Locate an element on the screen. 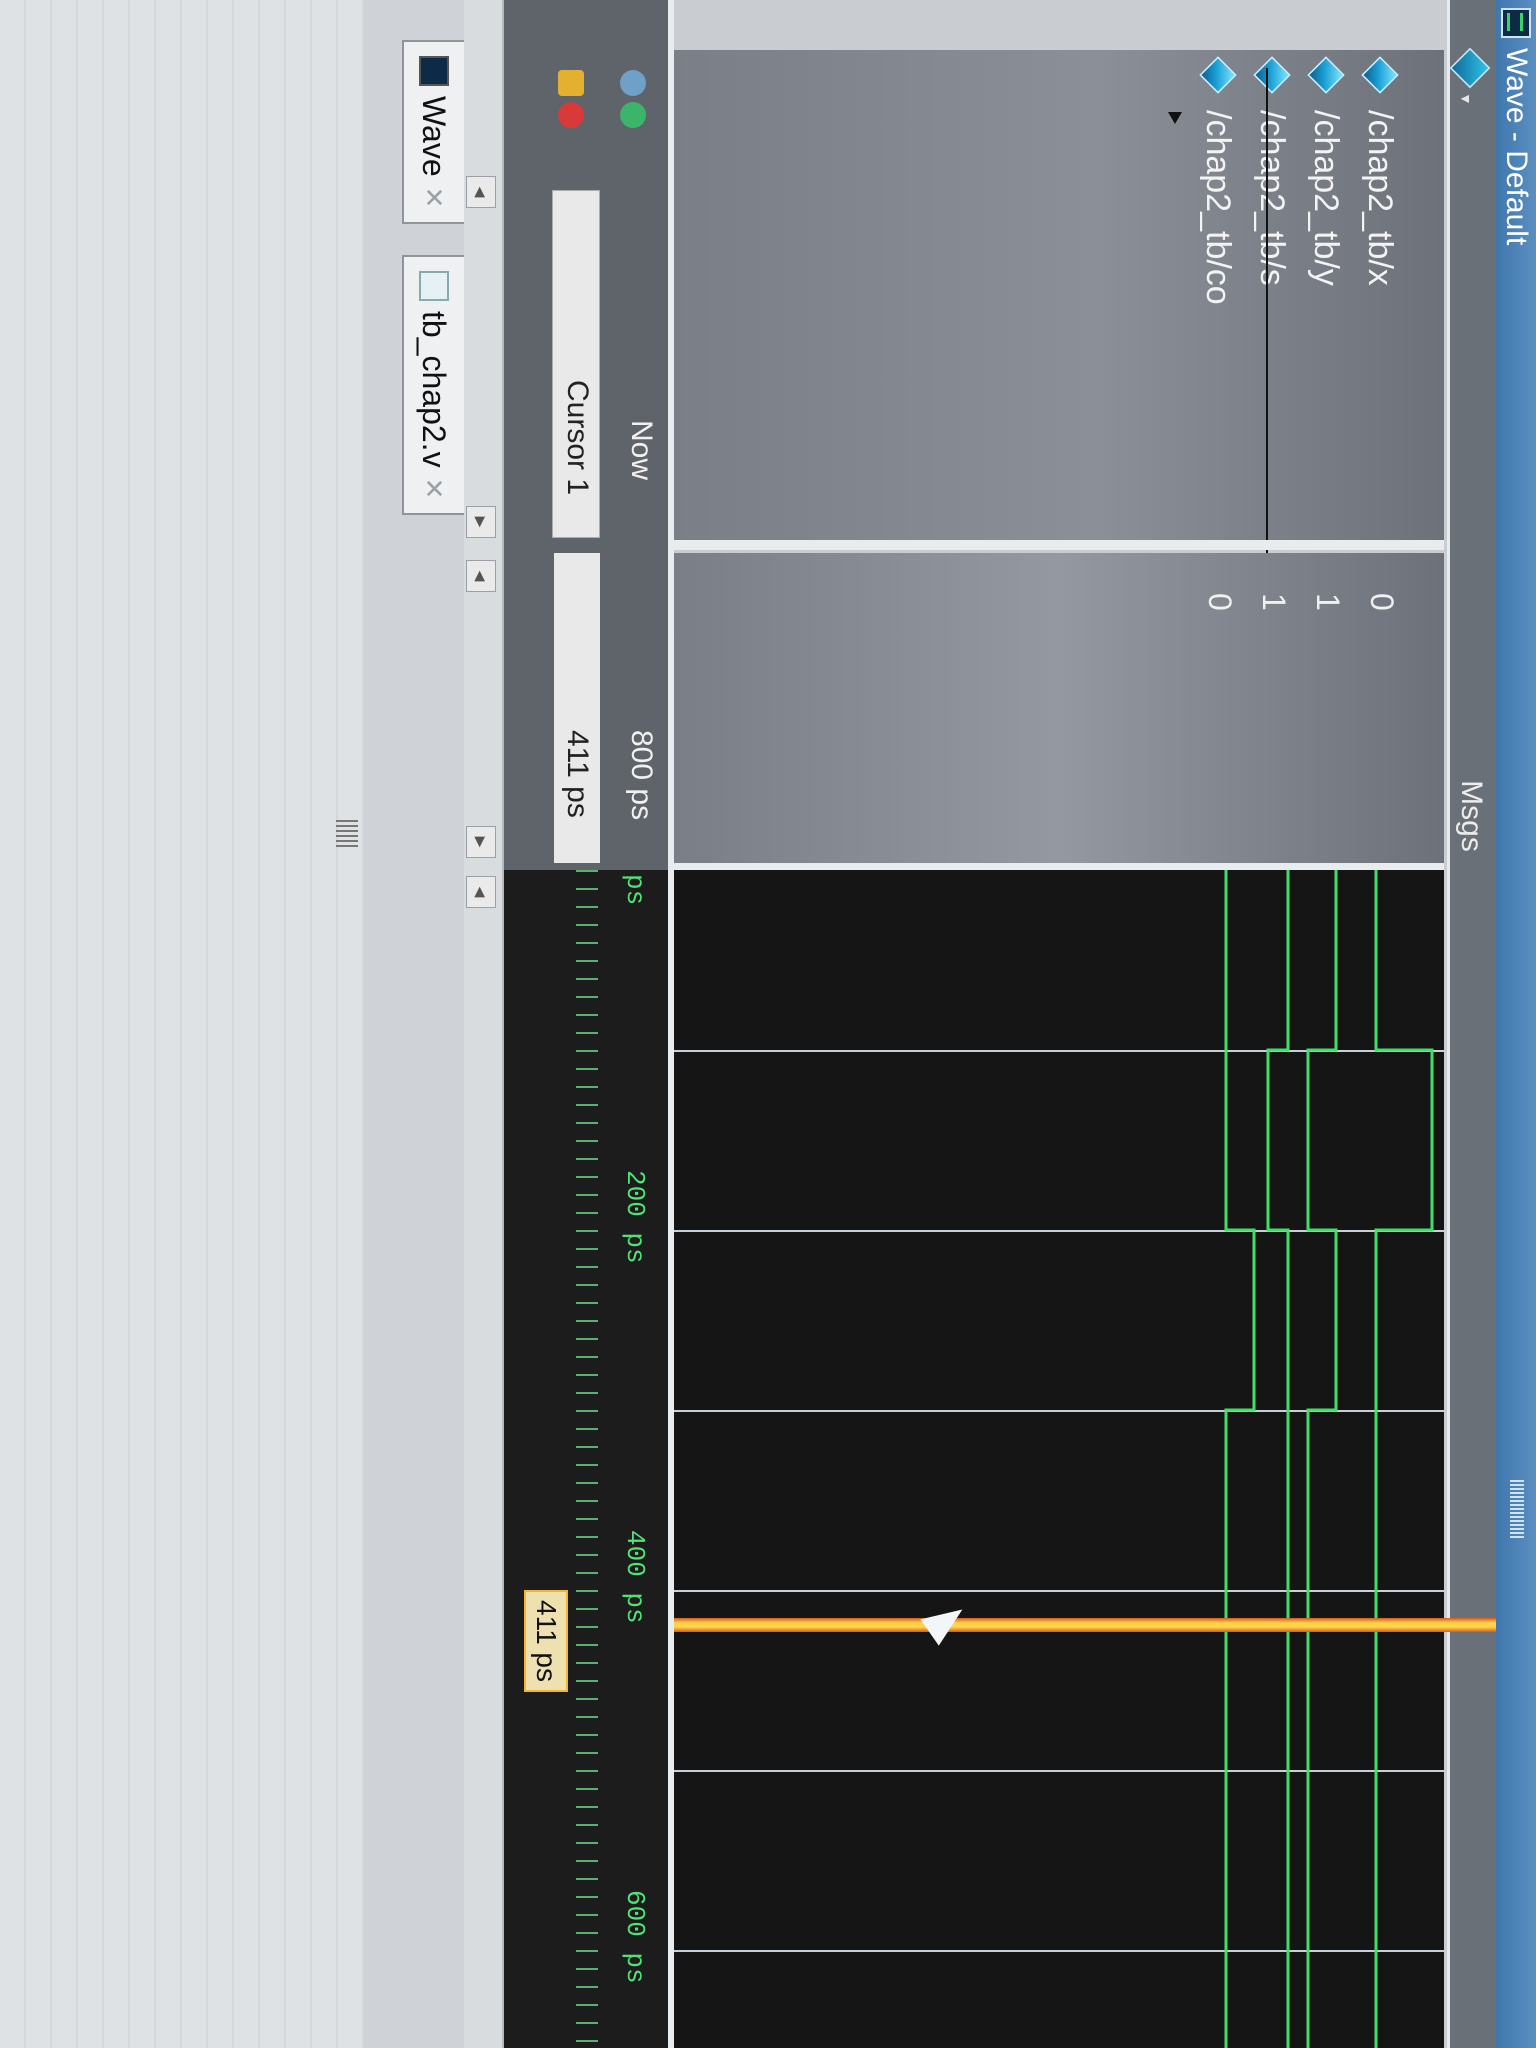  waveform-traces is located at coordinates (1329, 1459).